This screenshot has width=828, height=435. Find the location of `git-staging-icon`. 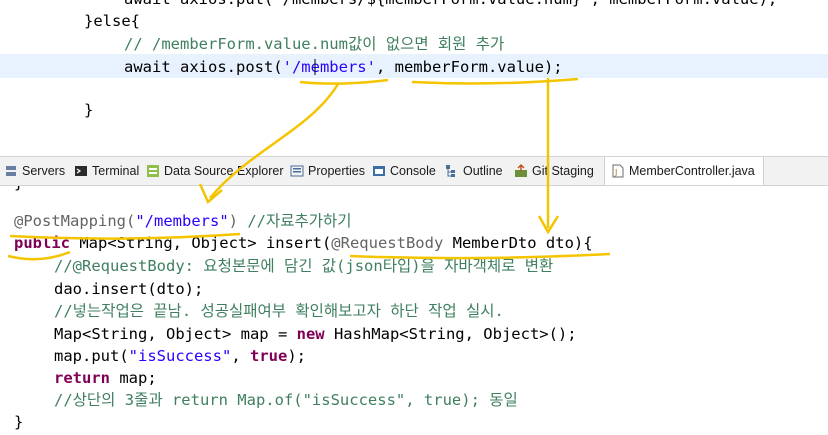

git-staging-icon is located at coordinates (521, 171).